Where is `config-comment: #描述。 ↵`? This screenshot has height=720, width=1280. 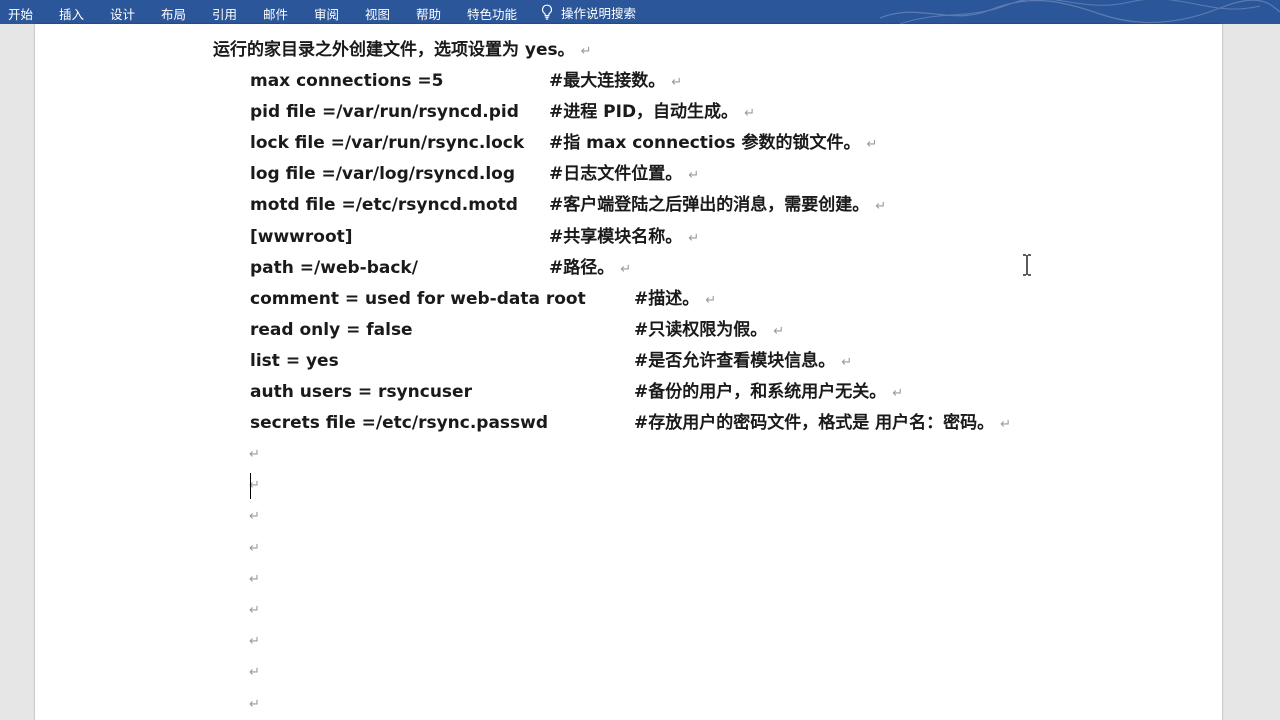 config-comment: #描述。 ↵ is located at coordinates (675, 299).